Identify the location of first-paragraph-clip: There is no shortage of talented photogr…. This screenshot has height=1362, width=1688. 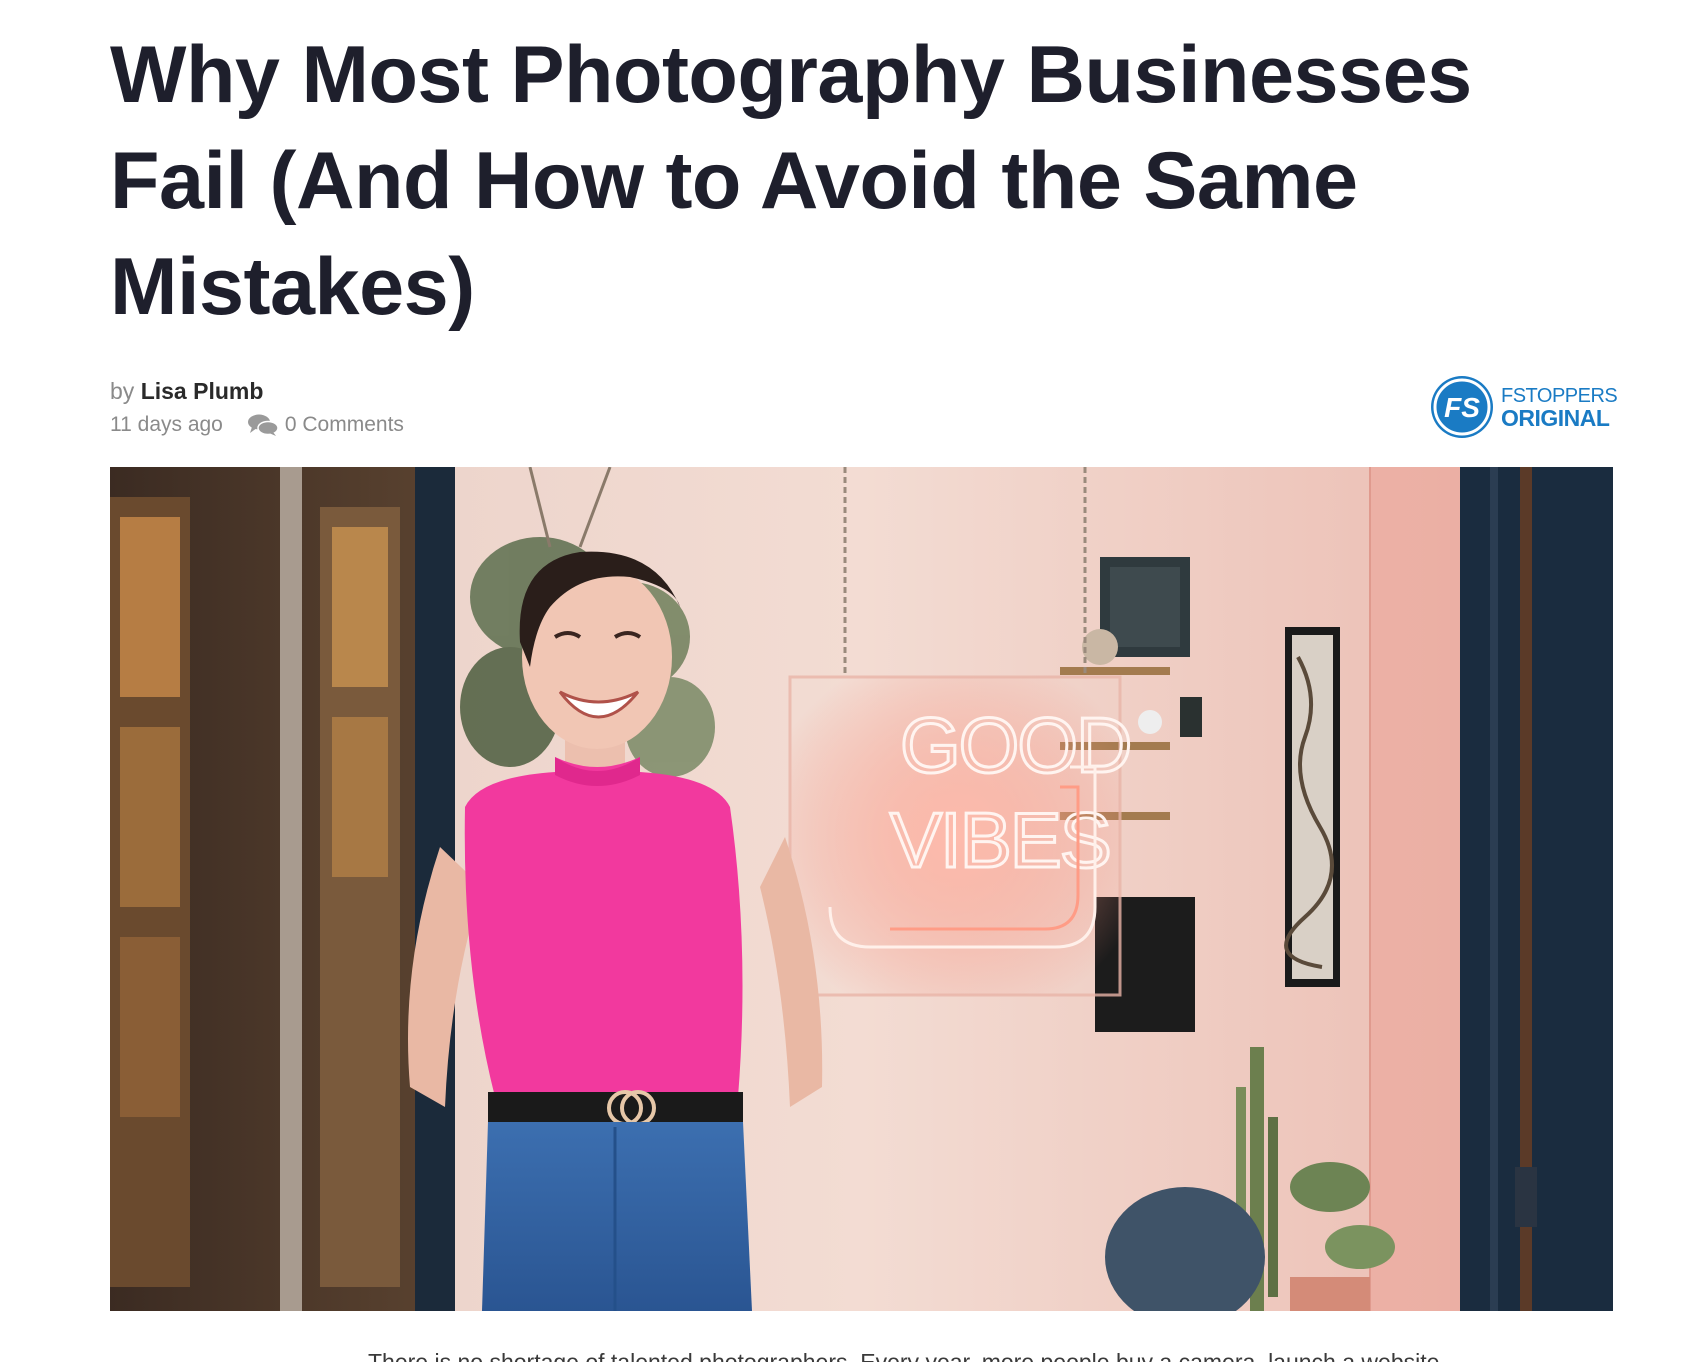
(990, 1355).